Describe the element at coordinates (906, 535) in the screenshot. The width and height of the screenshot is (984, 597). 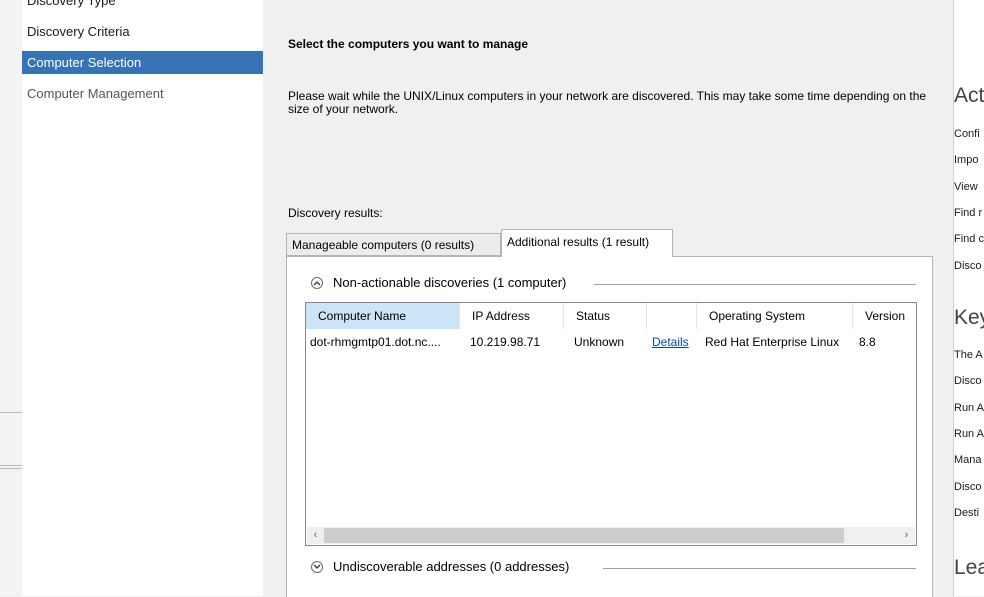
I see `scroll-right-icon: ›` at that location.